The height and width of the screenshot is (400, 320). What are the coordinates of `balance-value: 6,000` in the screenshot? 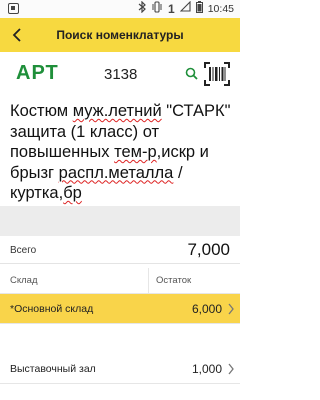 It's located at (206, 309).